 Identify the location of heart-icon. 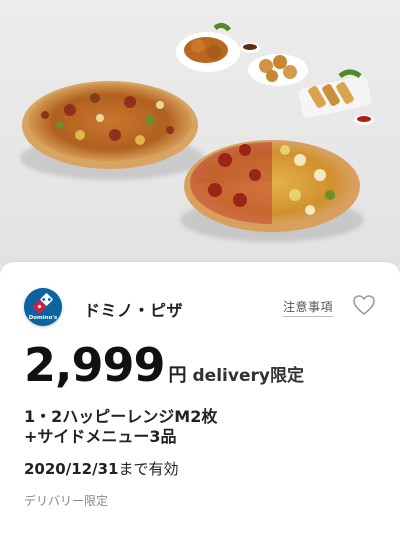
(364, 305).